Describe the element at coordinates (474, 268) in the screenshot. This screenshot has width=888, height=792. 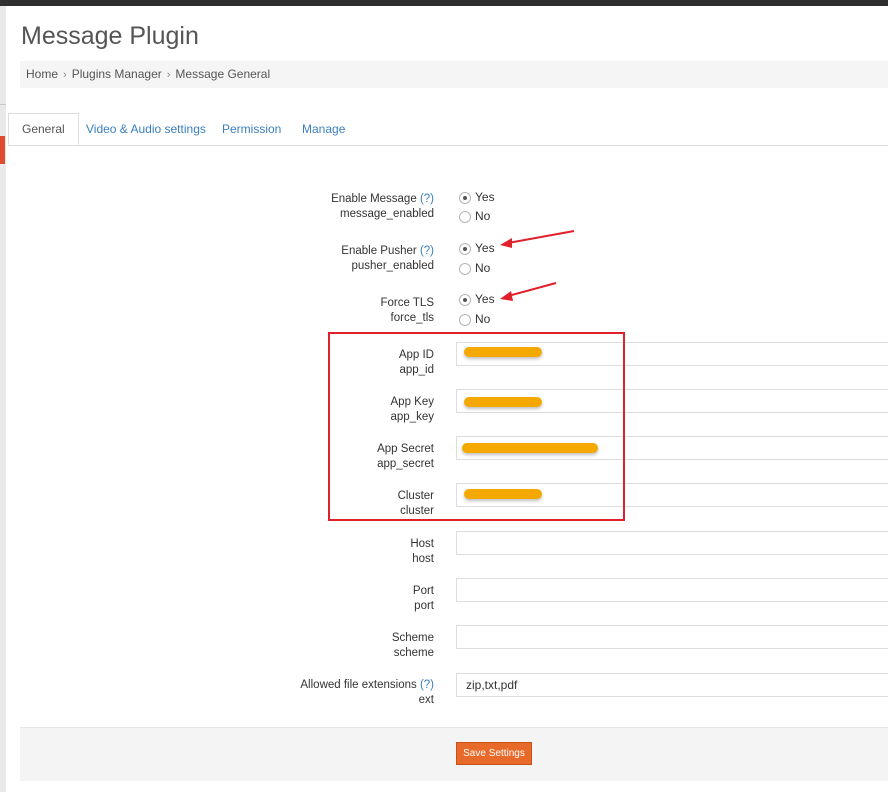
I see `enable-pusher-no-option: No` at that location.